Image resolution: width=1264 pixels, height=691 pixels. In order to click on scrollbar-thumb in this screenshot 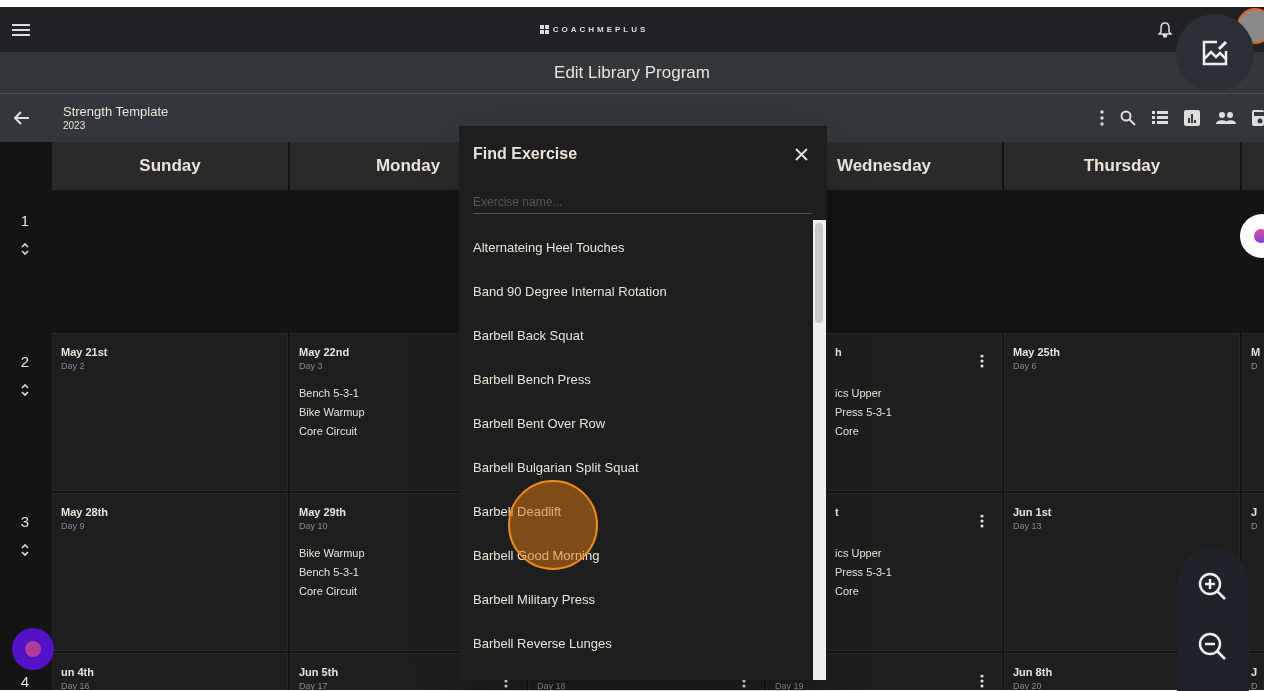, I will do `click(819, 273)`.